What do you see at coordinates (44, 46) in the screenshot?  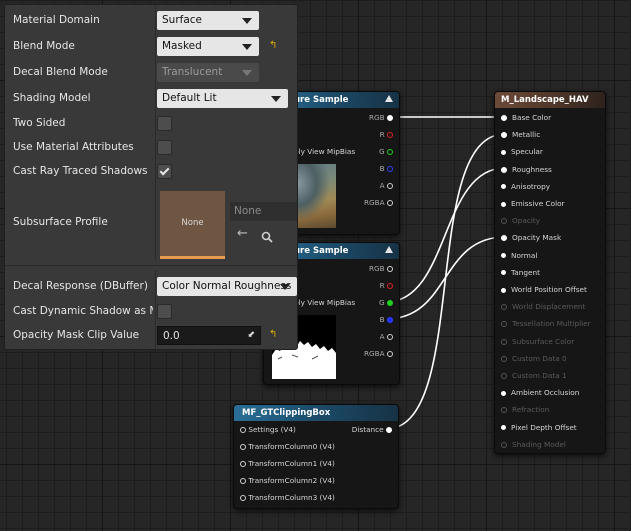 I see `blend-mode-label: Blend Mode` at bounding box center [44, 46].